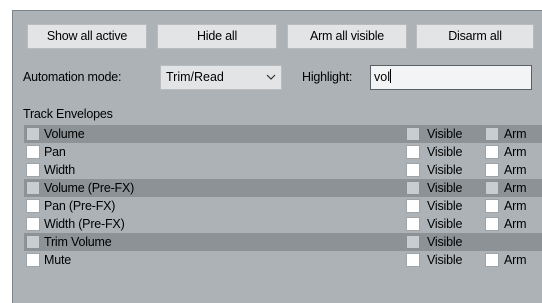  I want to click on envelope-row: Trim Volume Visible, so click(283, 242).